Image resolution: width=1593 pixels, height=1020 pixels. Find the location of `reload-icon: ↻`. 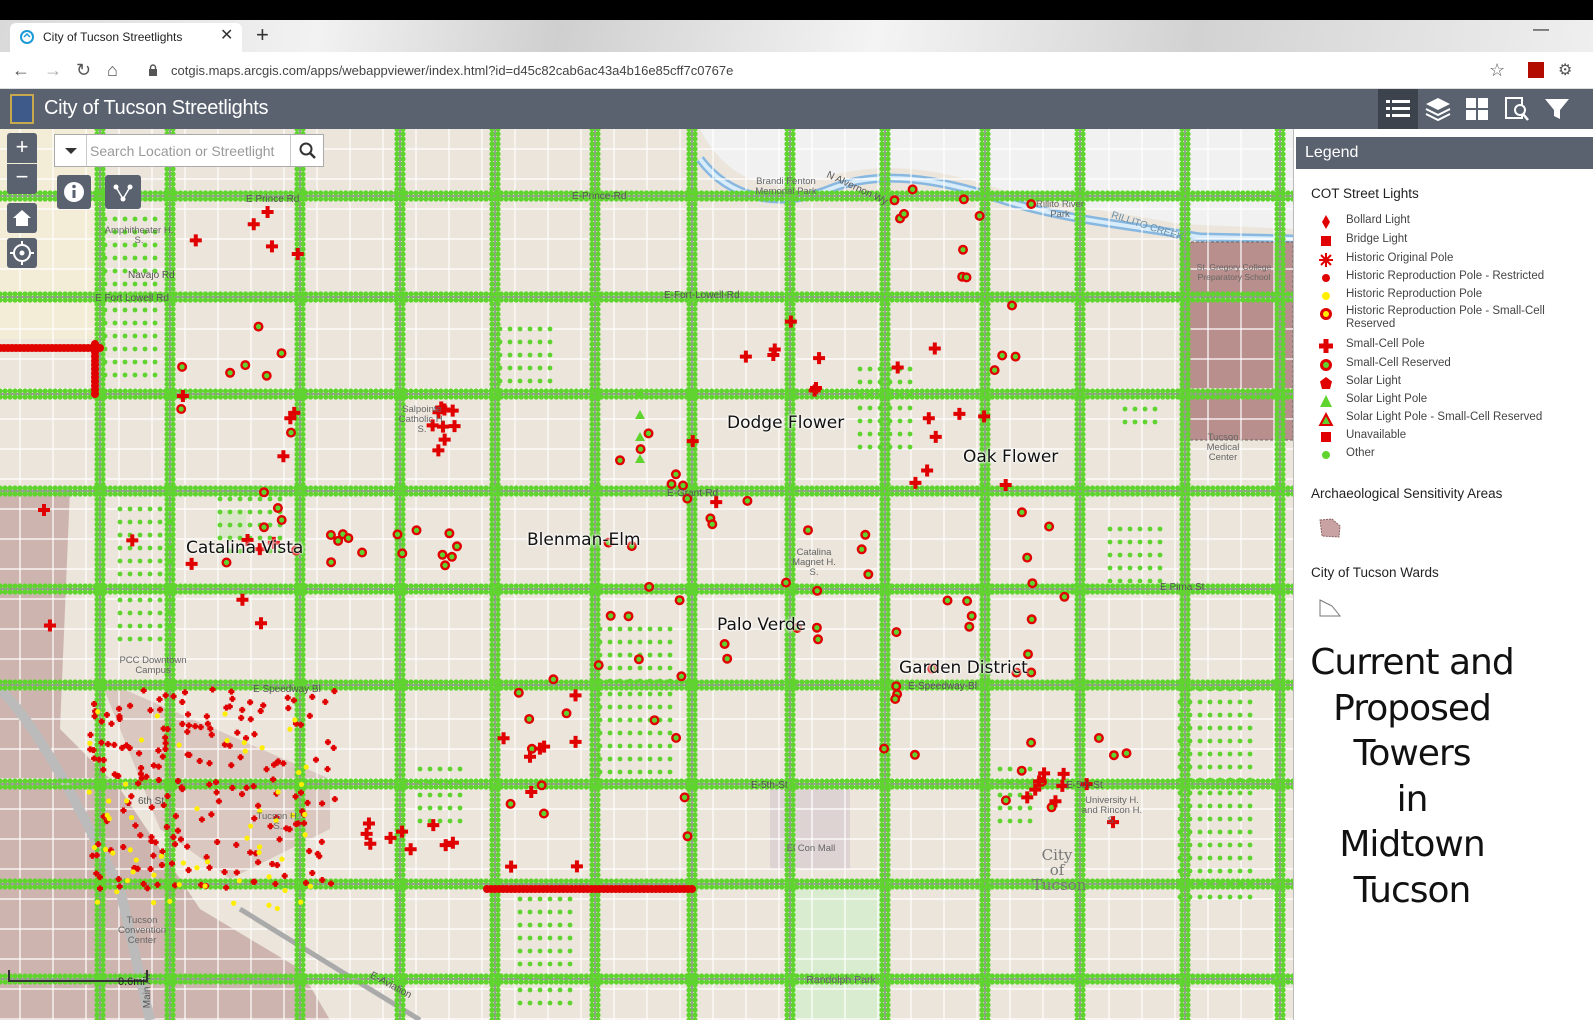

reload-icon: ↻ is located at coordinates (83, 70).